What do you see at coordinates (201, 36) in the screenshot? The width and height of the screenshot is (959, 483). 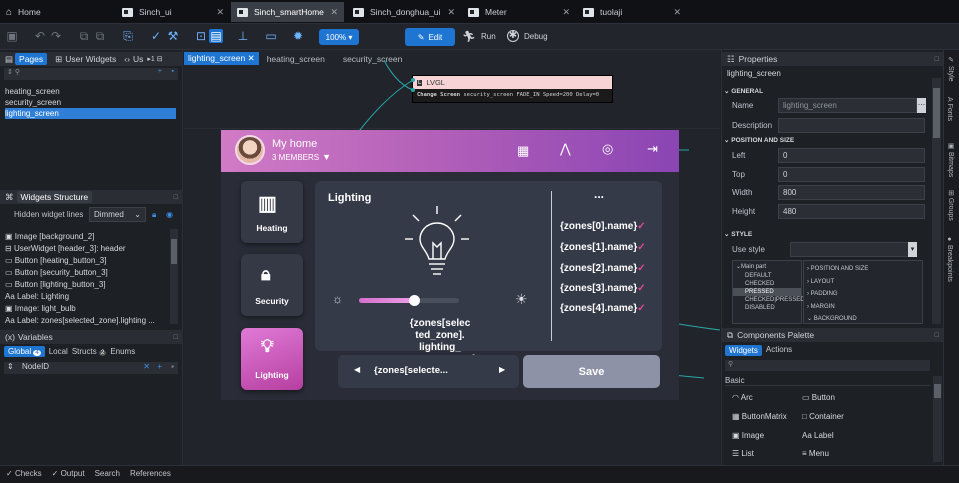 I see `frame-icon: ⊡` at bounding box center [201, 36].